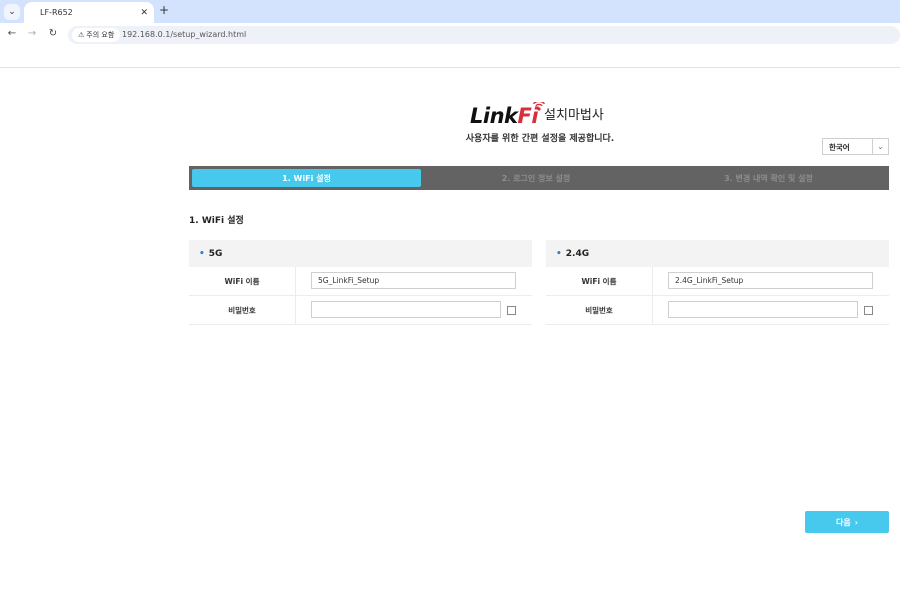  What do you see at coordinates (574, 115) in the screenshot?
I see `page-title: 설치마법사` at bounding box center [574, 115].